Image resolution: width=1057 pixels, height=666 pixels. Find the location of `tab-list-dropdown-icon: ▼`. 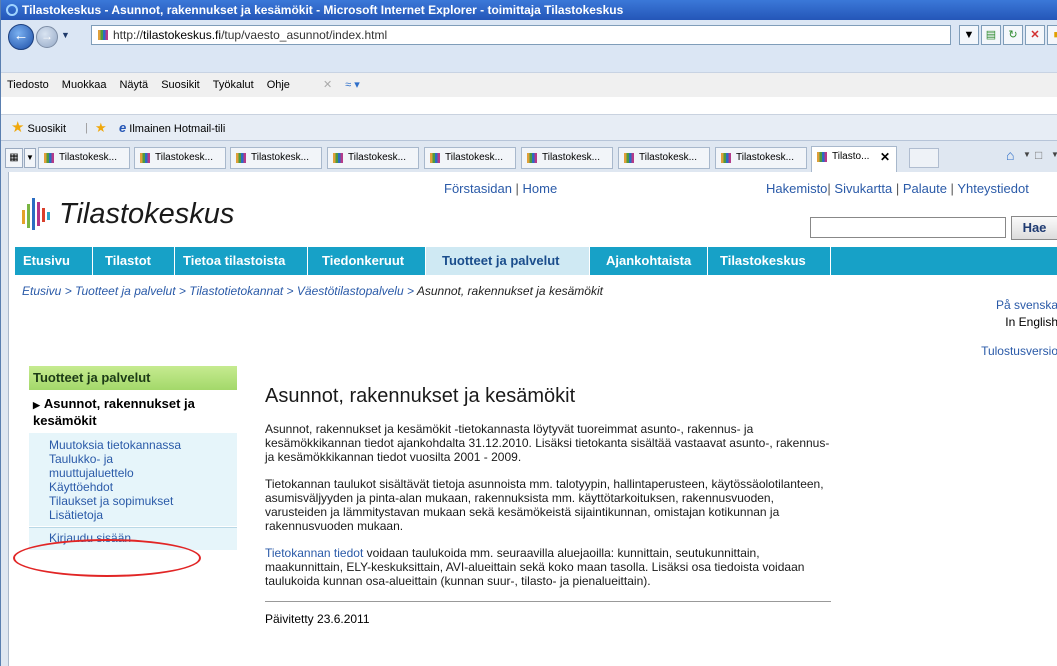

tab-list-dropdown-icon: ▼ is located at coordinates (30, 158).